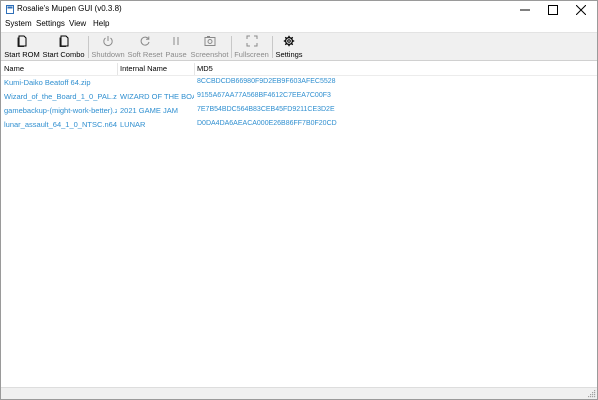  Describe the element at coordinates (289, 54) in the screenshot. I see `settings-label: Settings` at that location.